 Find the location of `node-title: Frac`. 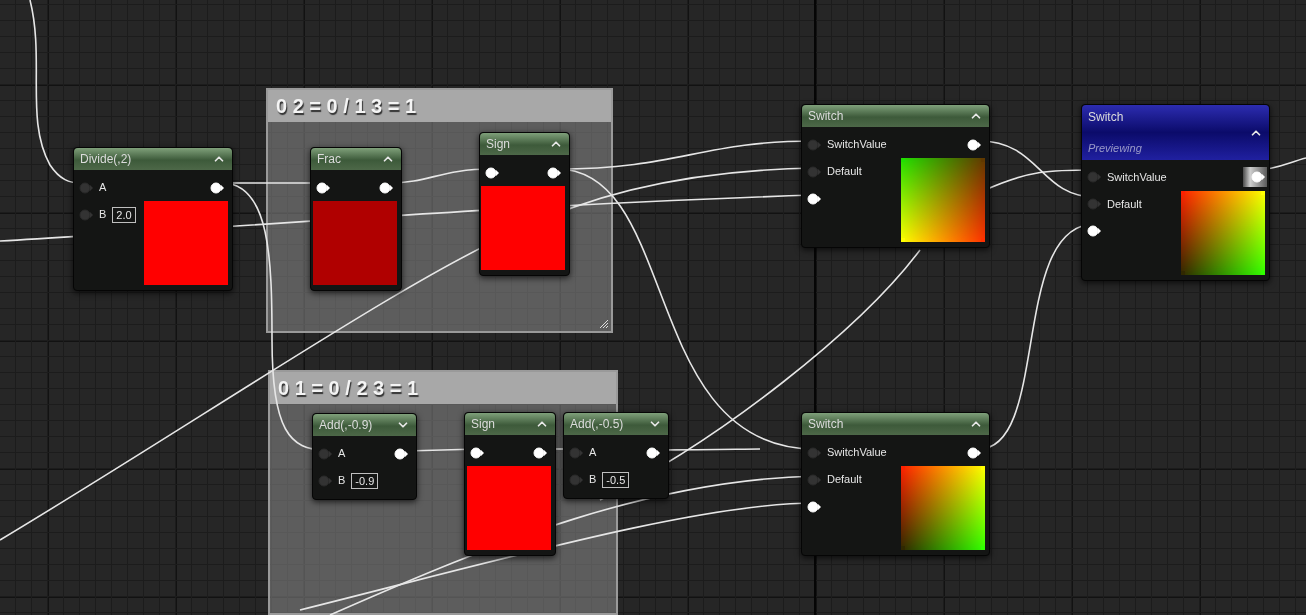

node-title: Frac is located at coordinates (329, 159).